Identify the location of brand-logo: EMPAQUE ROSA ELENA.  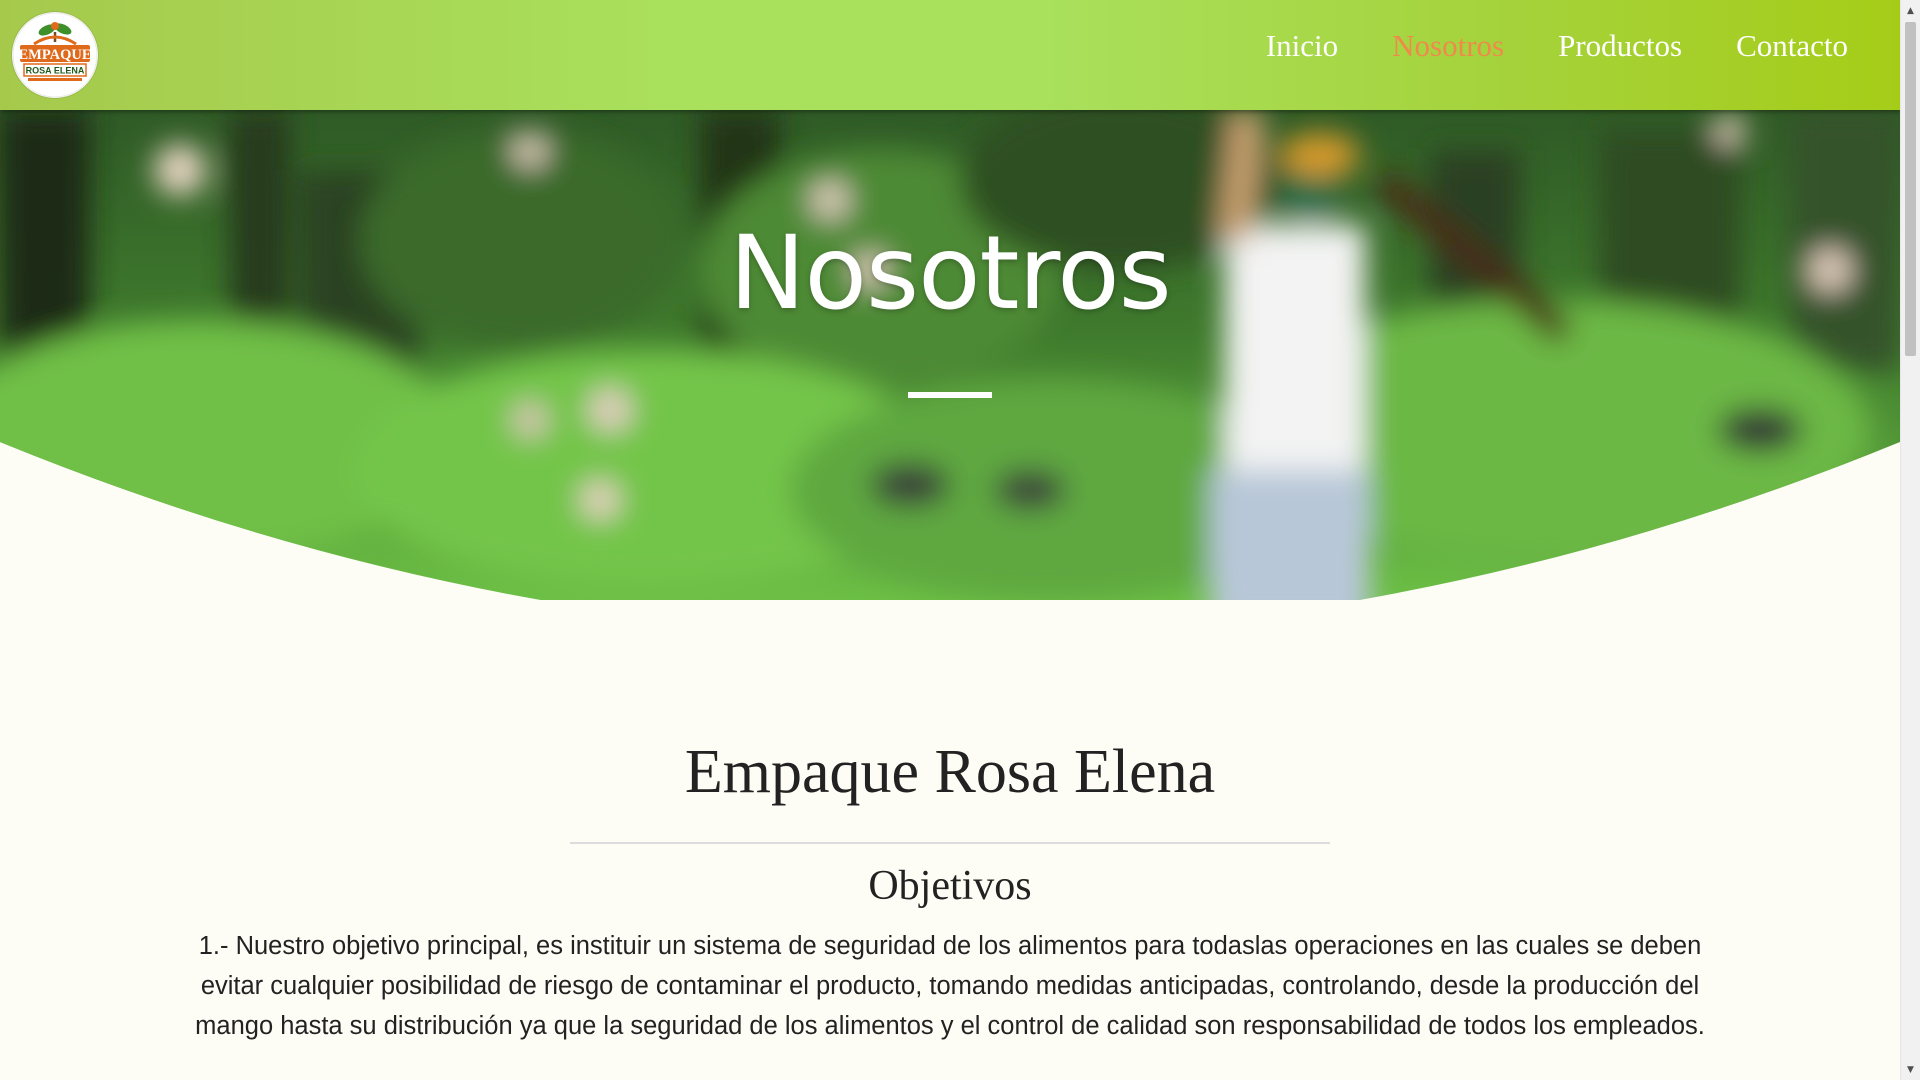
(55, 55).